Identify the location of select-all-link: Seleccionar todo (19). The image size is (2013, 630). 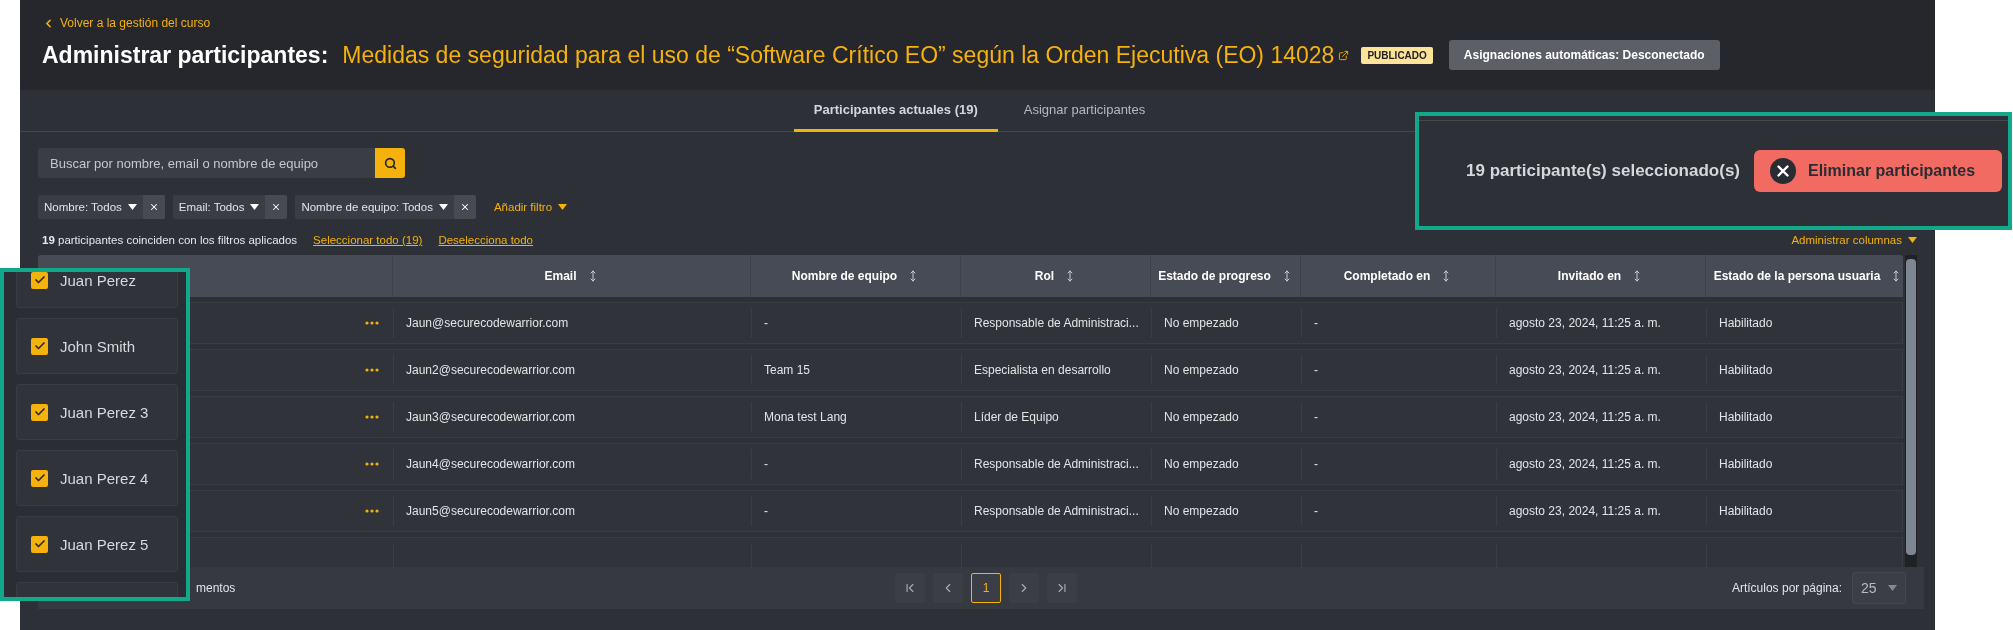
(368, 240).